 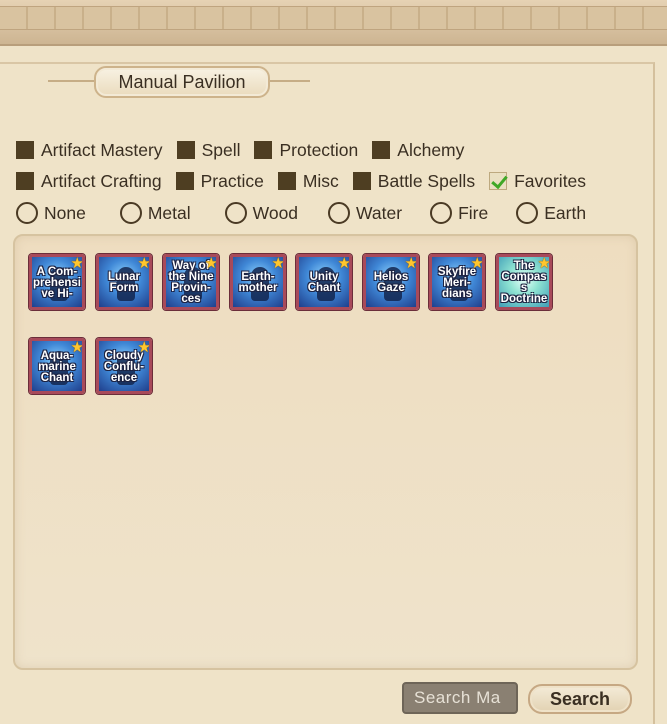 I want to click on title-banner: Manual Pavilion, so click(x=179, y=81).